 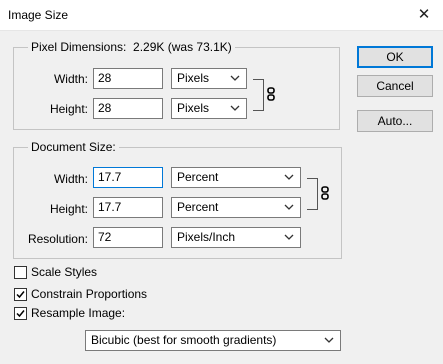 I want to click on document-size-label: Document Size:, so click(x=73, y=147).